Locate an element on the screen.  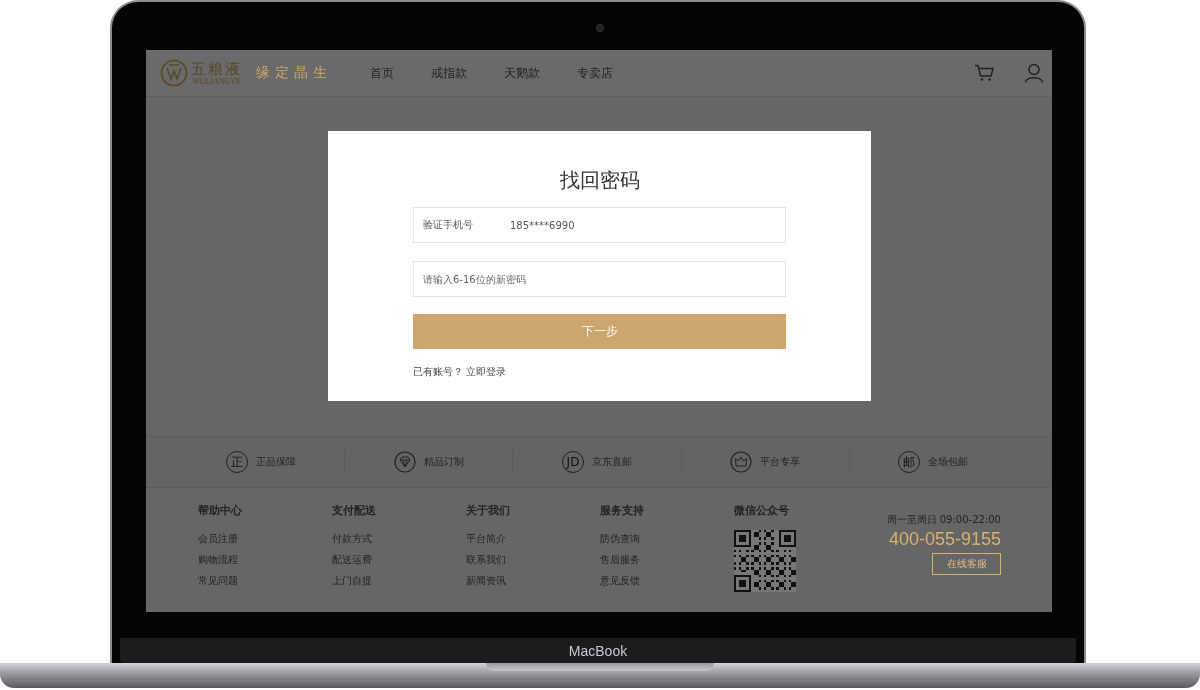
nav-link: 专卖店 is located at coordinates (595, 73).